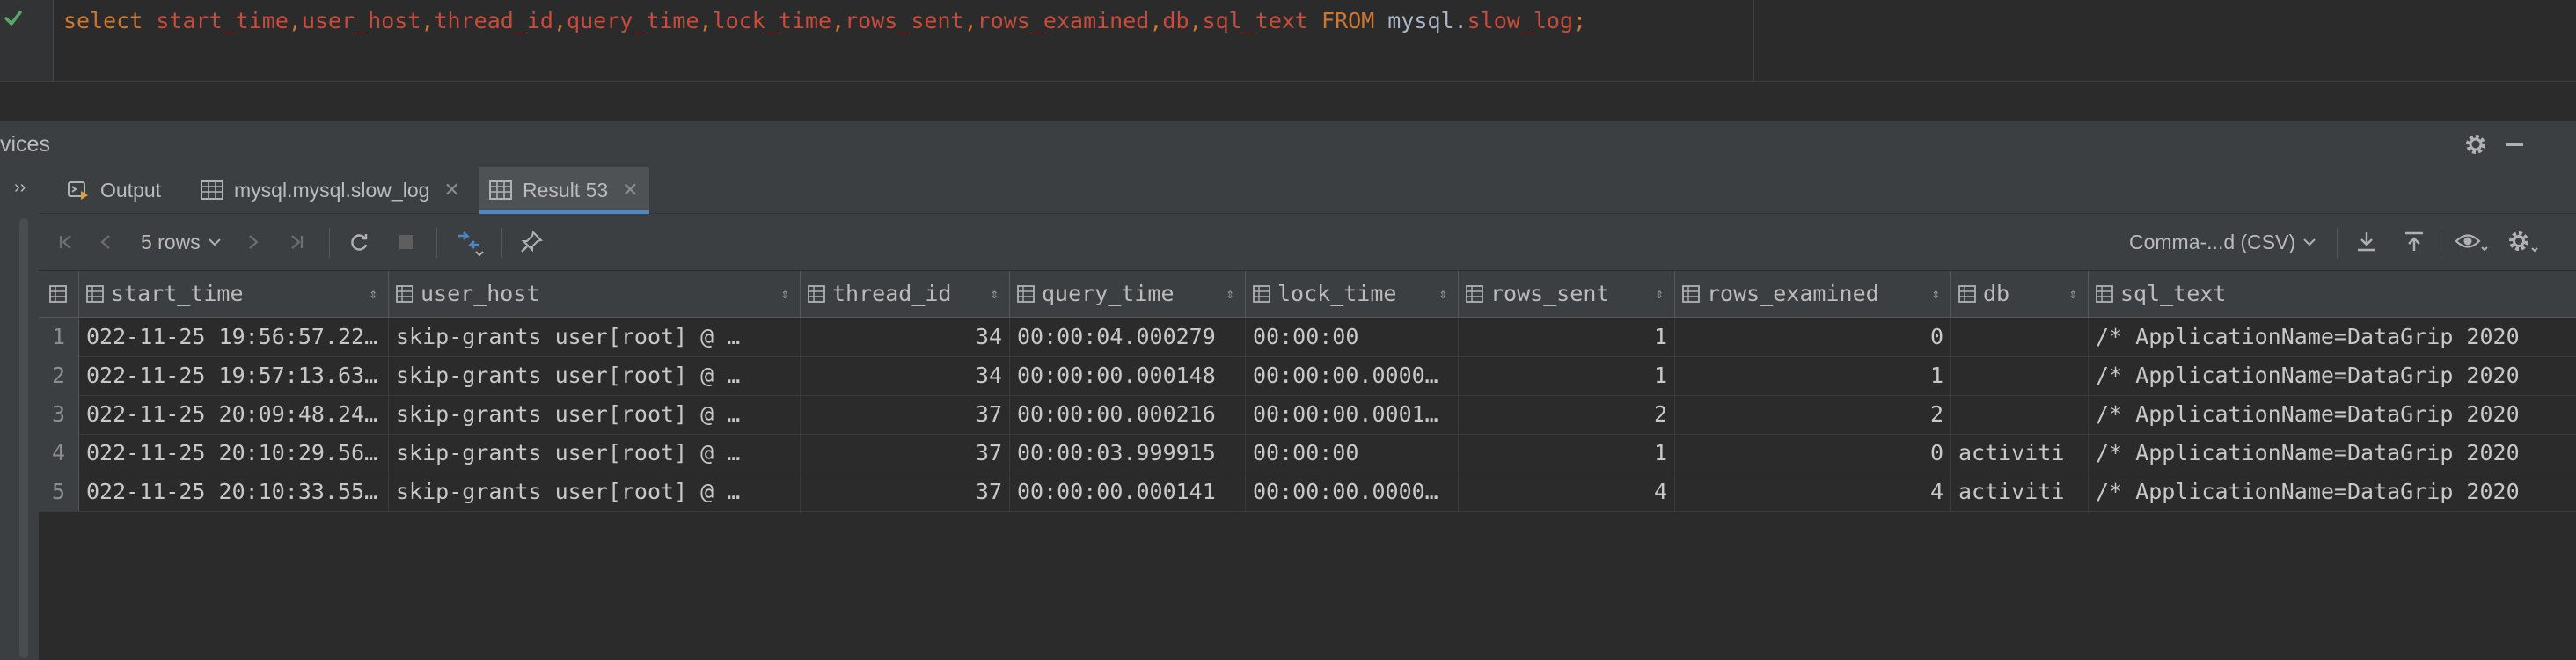 The width and height of the screenshot is (2576, 660). I want to click on next-page-icon, so click(253, 242).